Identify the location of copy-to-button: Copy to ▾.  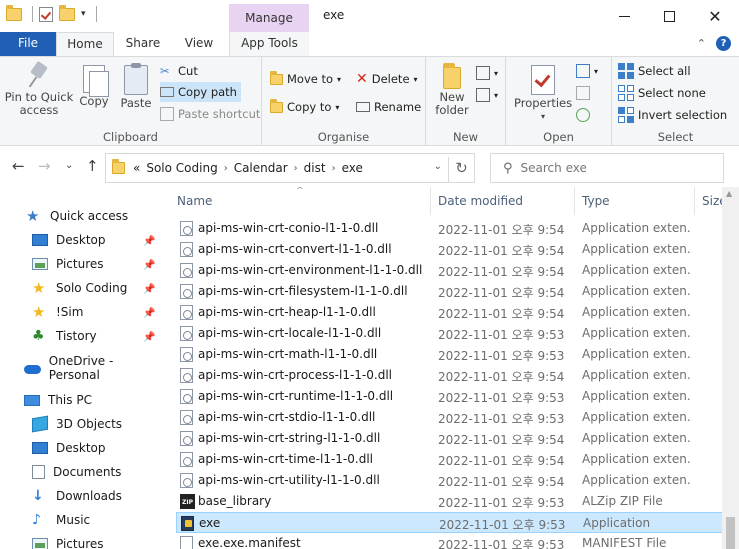
(304, 107).